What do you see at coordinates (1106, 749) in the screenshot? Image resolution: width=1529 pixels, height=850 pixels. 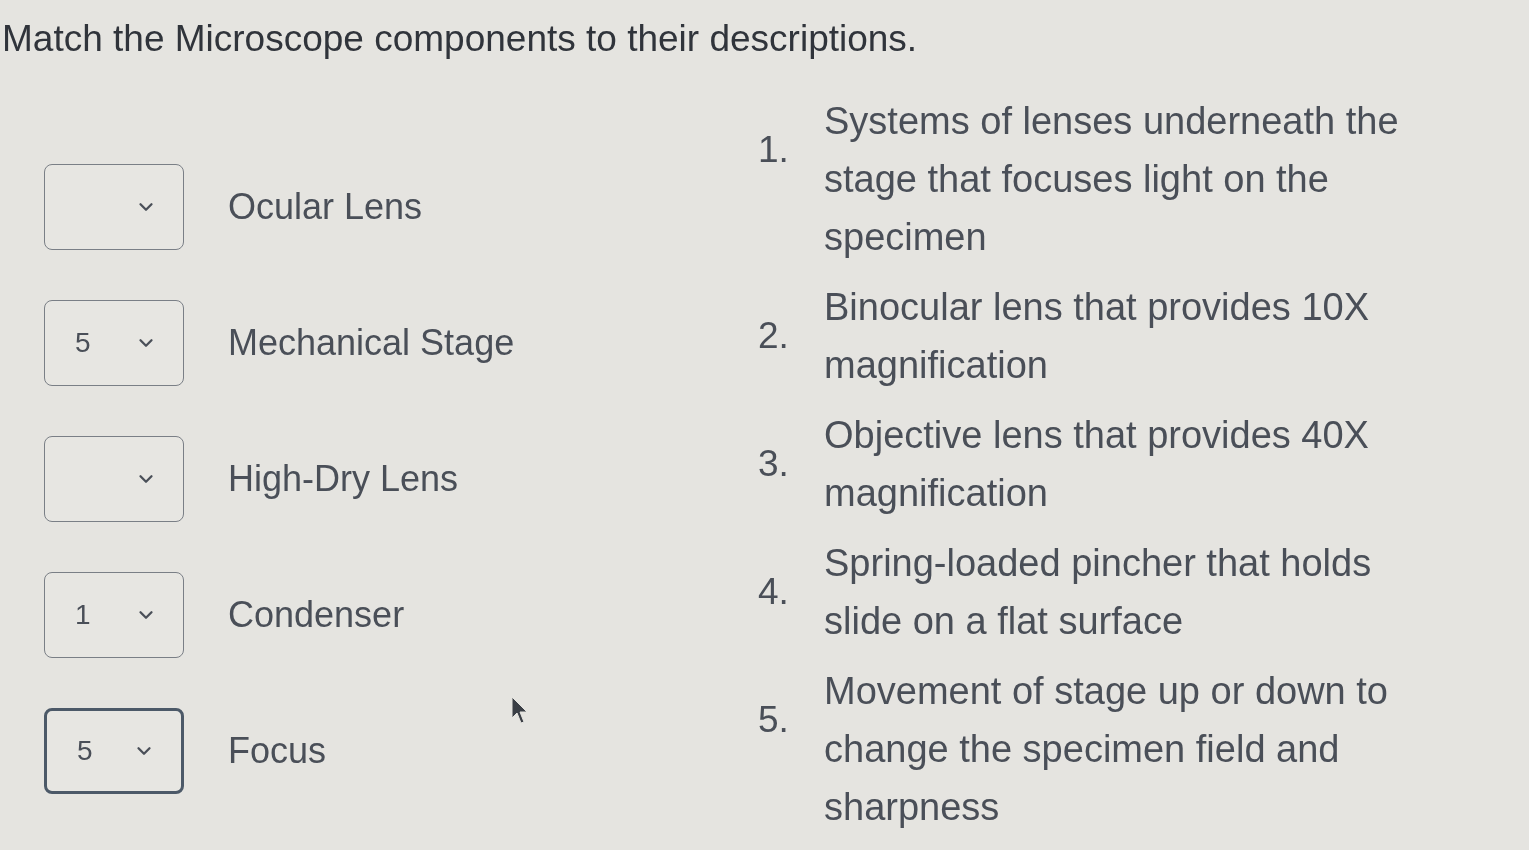 I see `description-text: Movement of stage up or down to change the specimen field and sharpness` at bounding box center [1106, 749].